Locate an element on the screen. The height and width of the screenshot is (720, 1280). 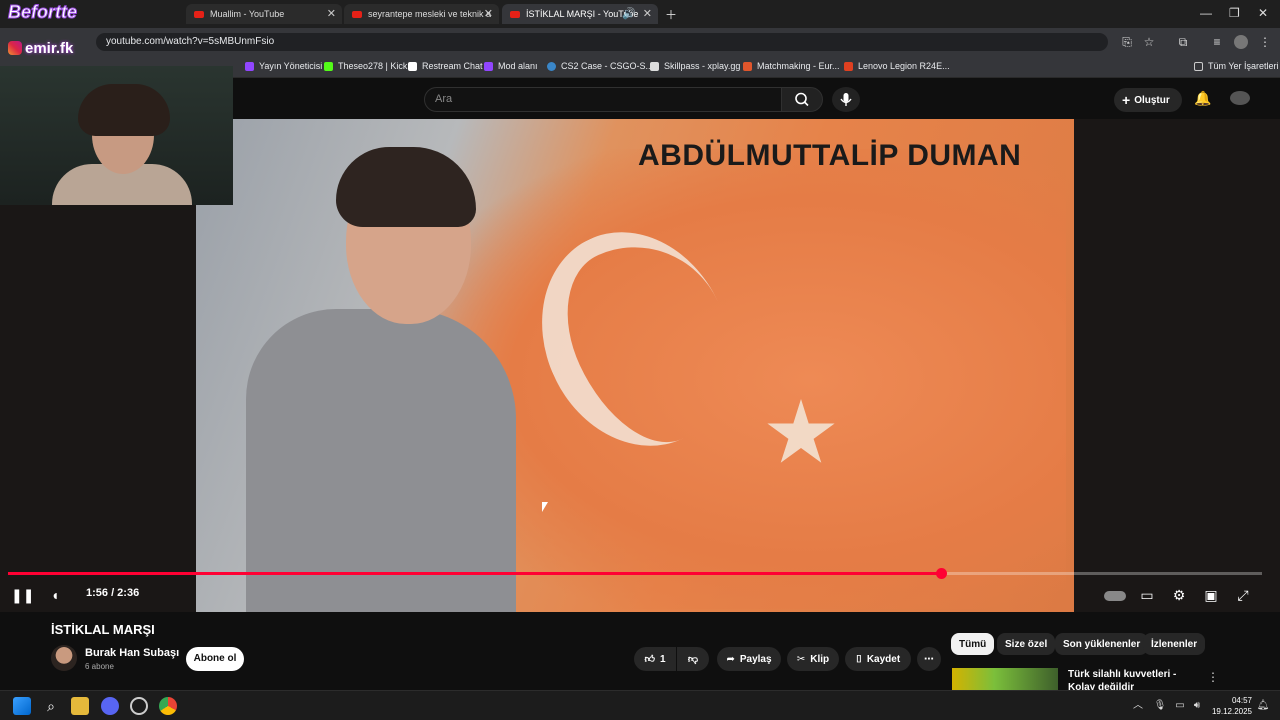
bookmark-item: Skillpass - xplay.gg is located at coordinates (695, 66).